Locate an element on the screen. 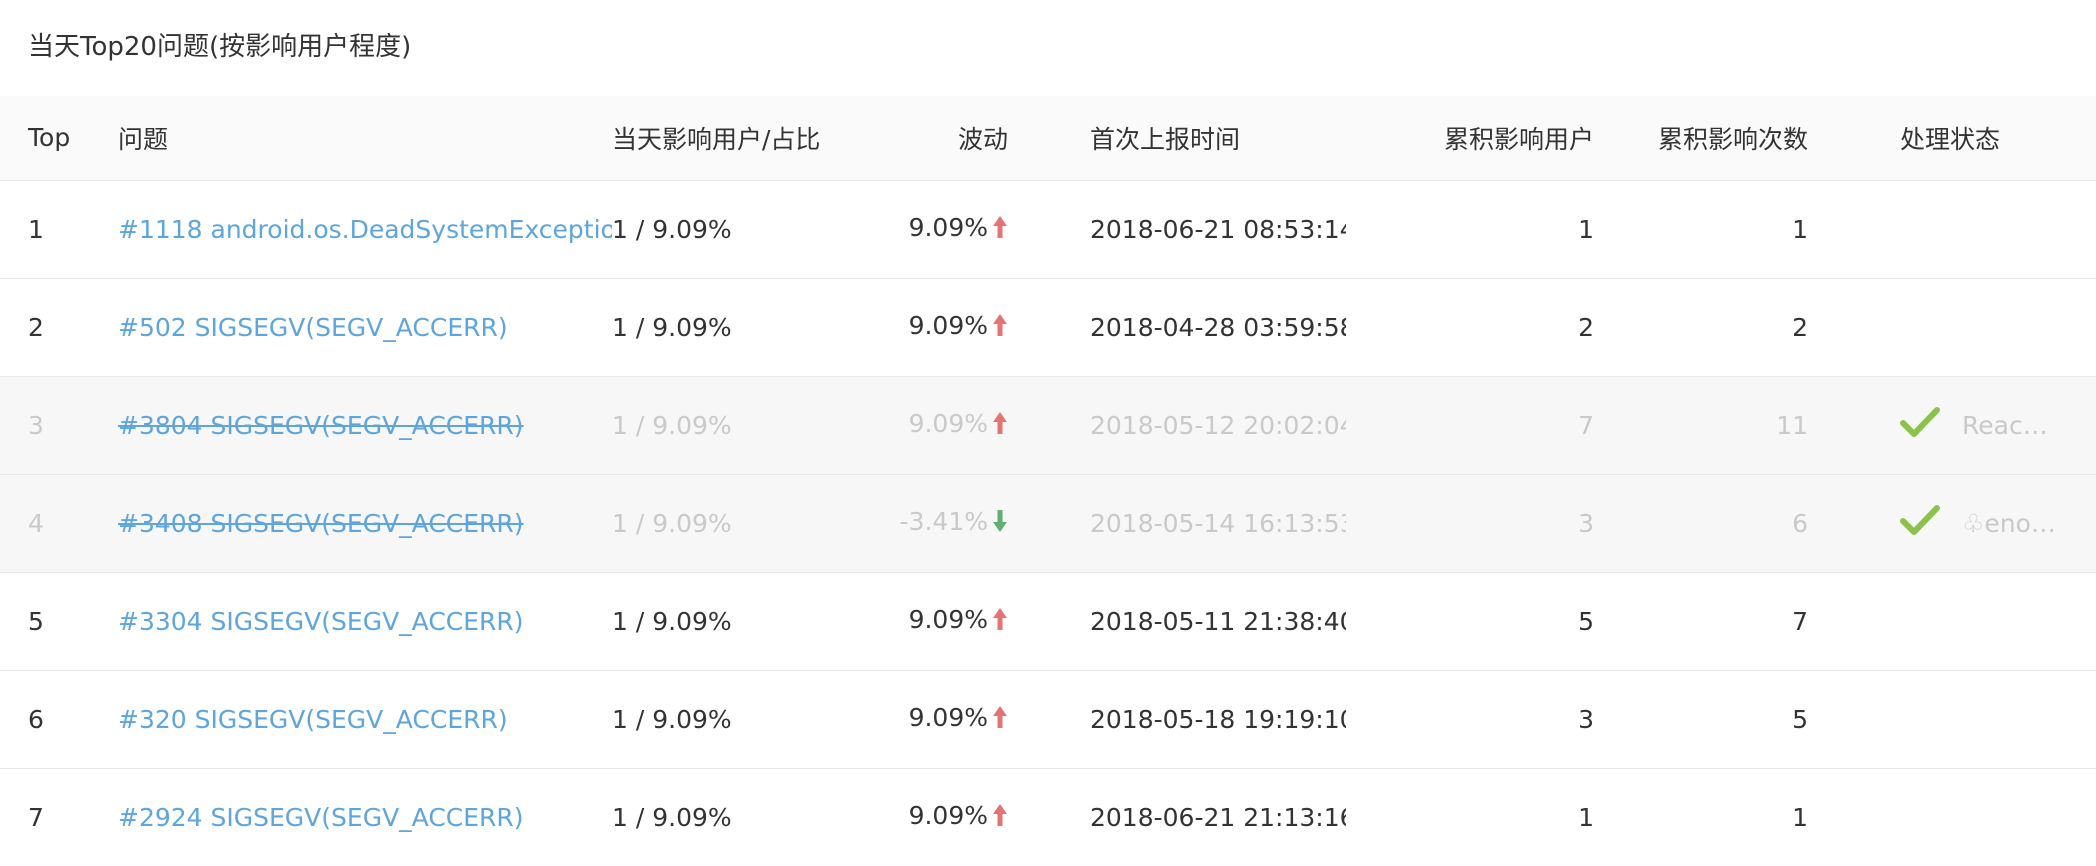 This screenshot has height=866, width=2096. cell-top: 2 is located at coordinates (36, 327).